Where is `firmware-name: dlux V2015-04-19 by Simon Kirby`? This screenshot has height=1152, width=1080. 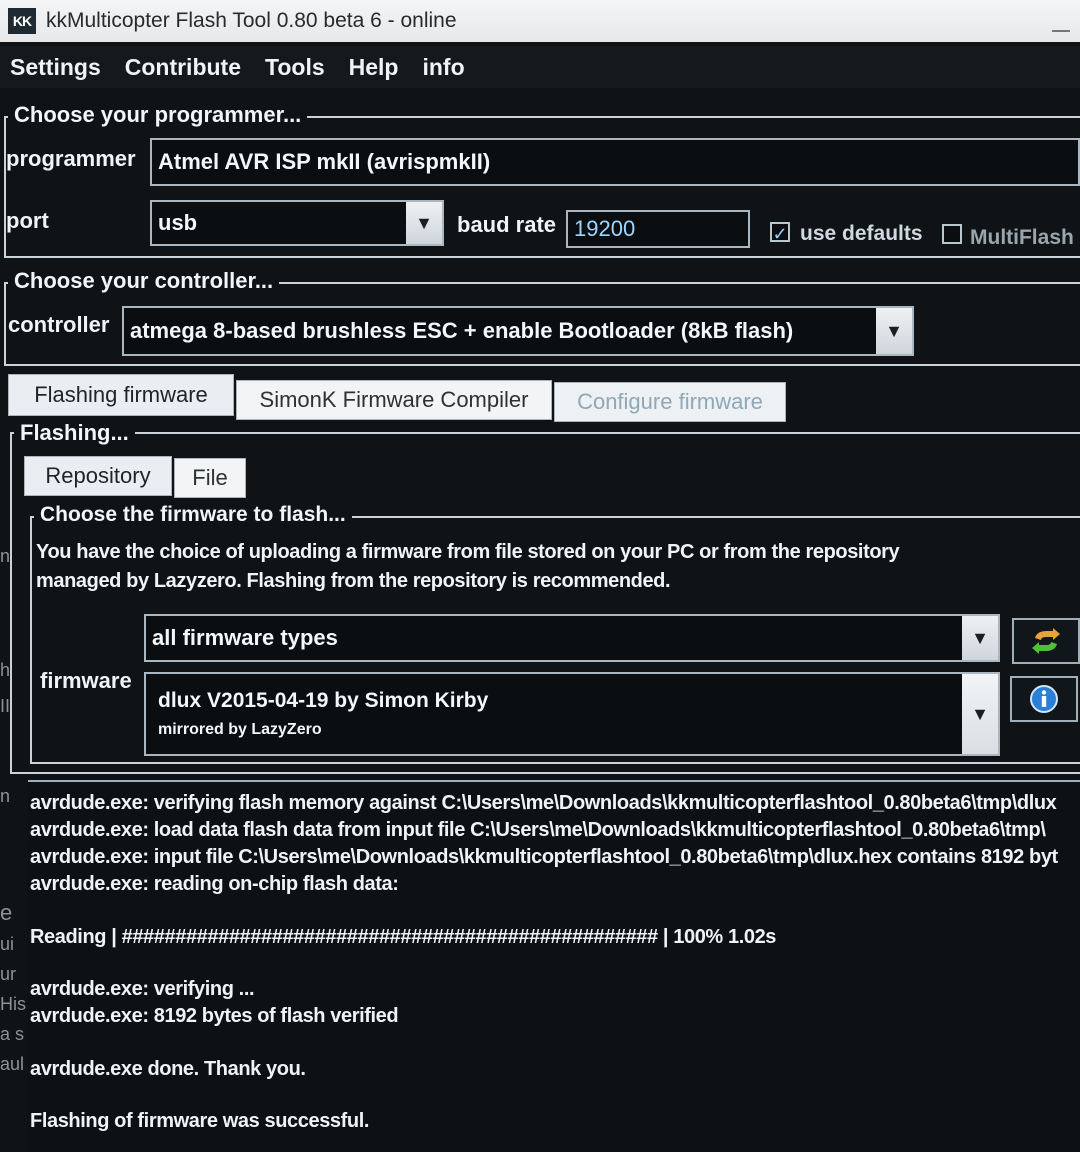 firmware-name: dlux V2015-04-19 by Simon Kirby is located at coordinates (323, 700).